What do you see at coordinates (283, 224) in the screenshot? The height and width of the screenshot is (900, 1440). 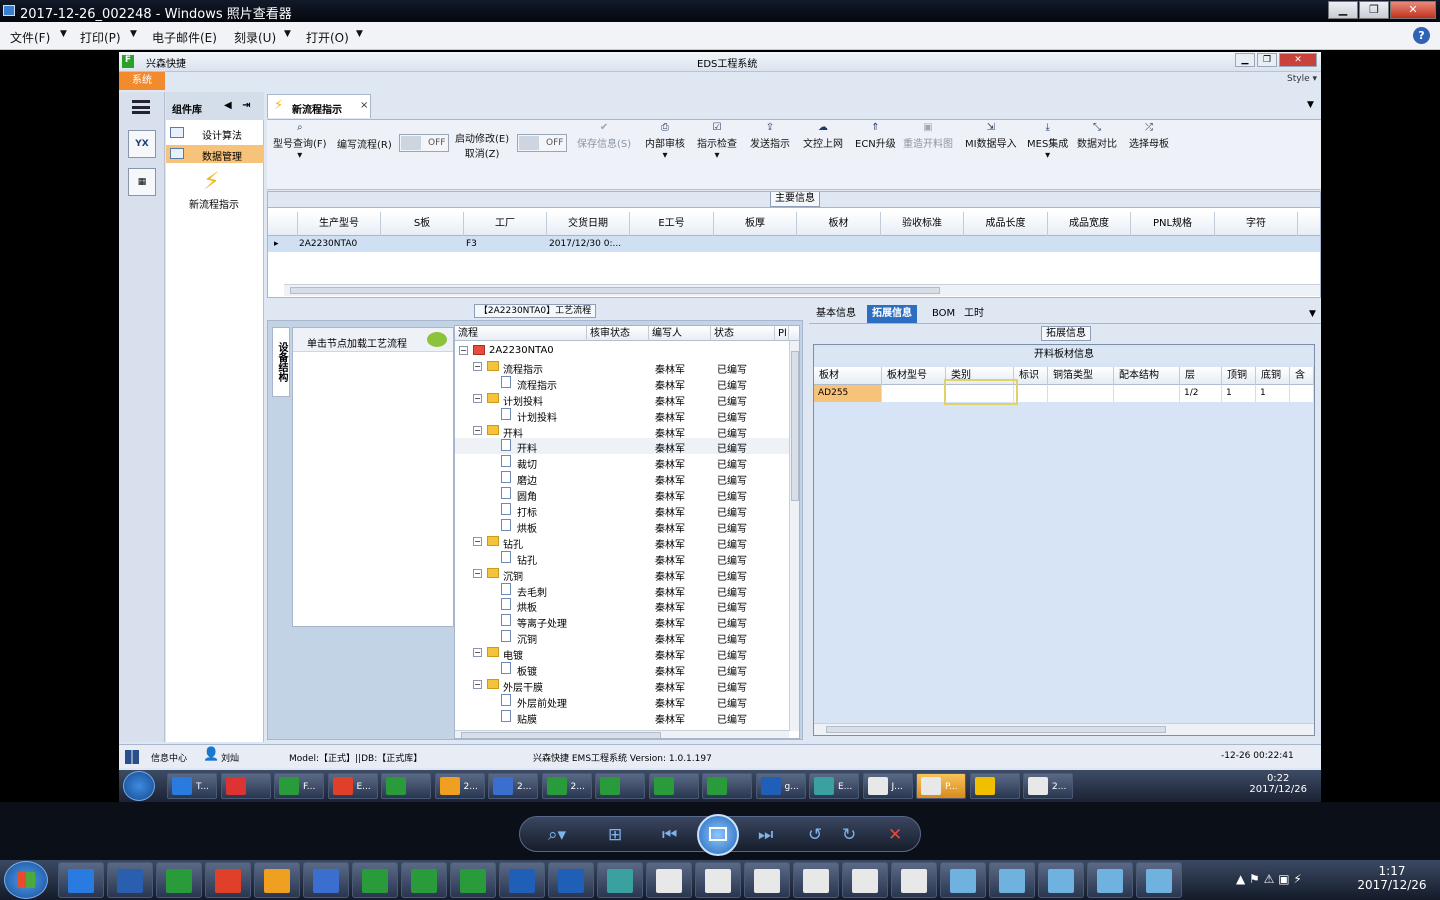 I see `grid-corner` at bounding box center [283, 224].